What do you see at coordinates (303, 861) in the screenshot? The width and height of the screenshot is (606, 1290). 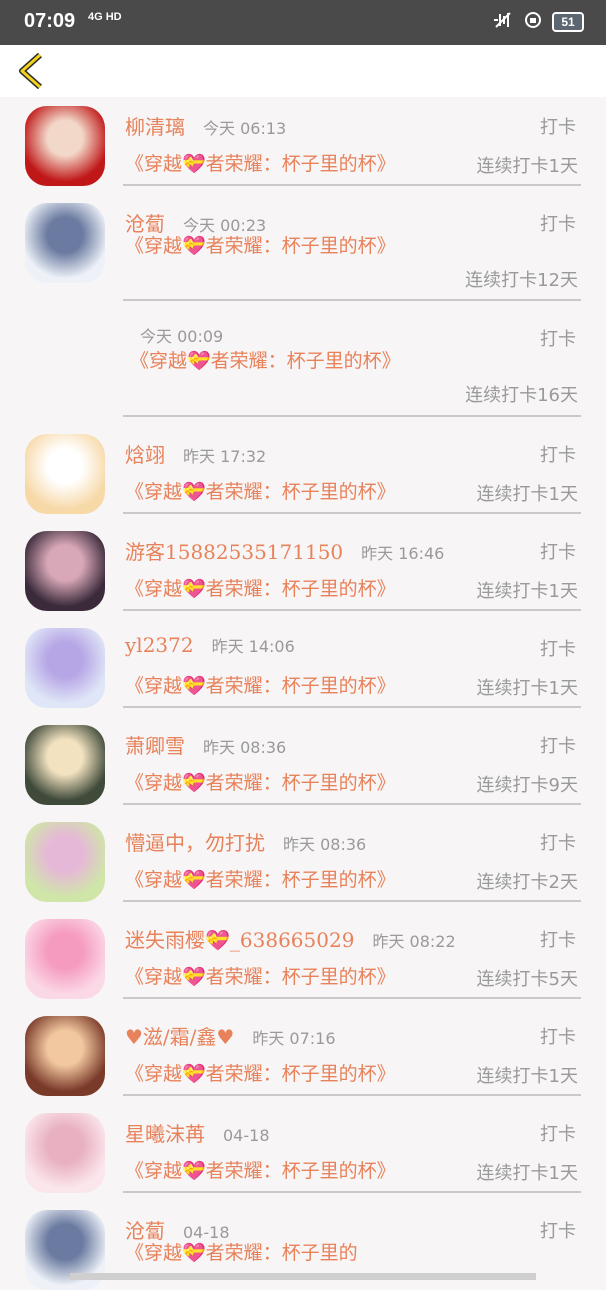 I see `list-item: 懵逼中，勿打扰 昨天 08:36 打卡《穿越💝者荣耀：杯子里的杯》 连续打卡2天` at bounding box center [303, 861].